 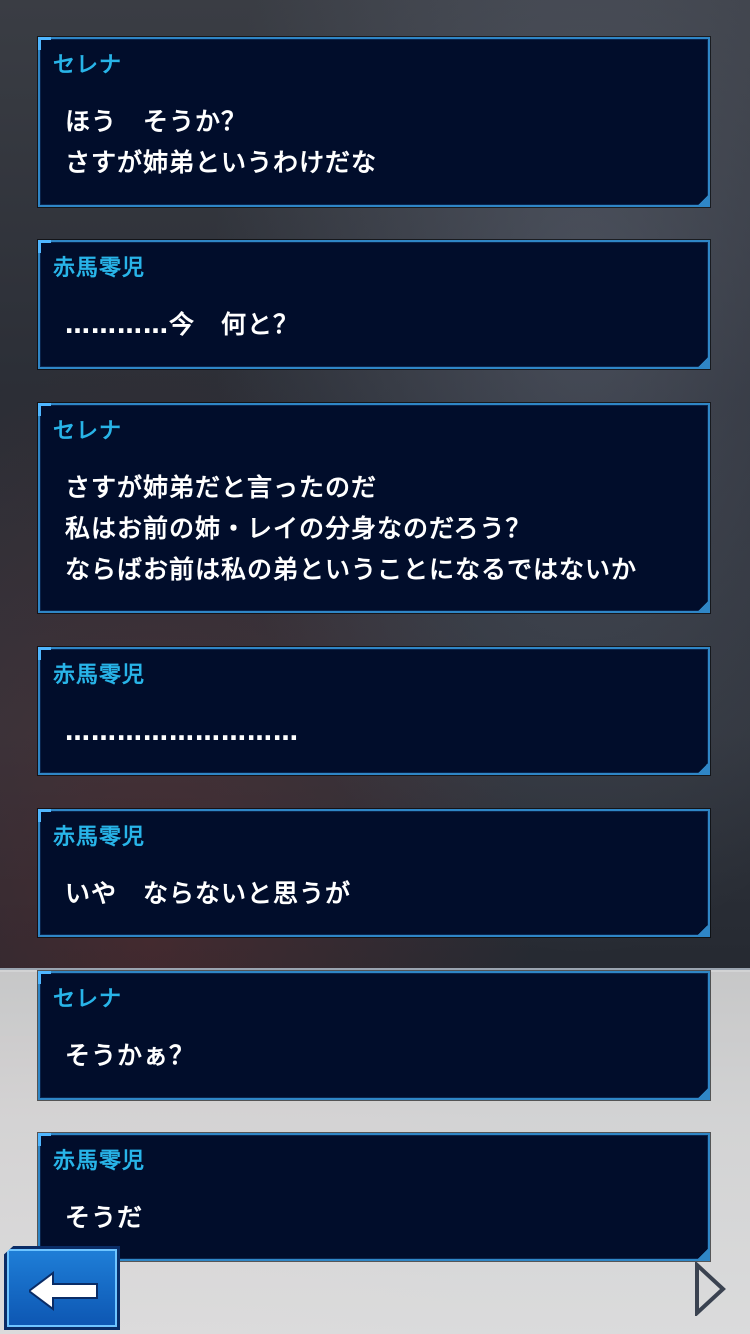 I want to click on right-triangle-icon, so click(x=710, y=1289).